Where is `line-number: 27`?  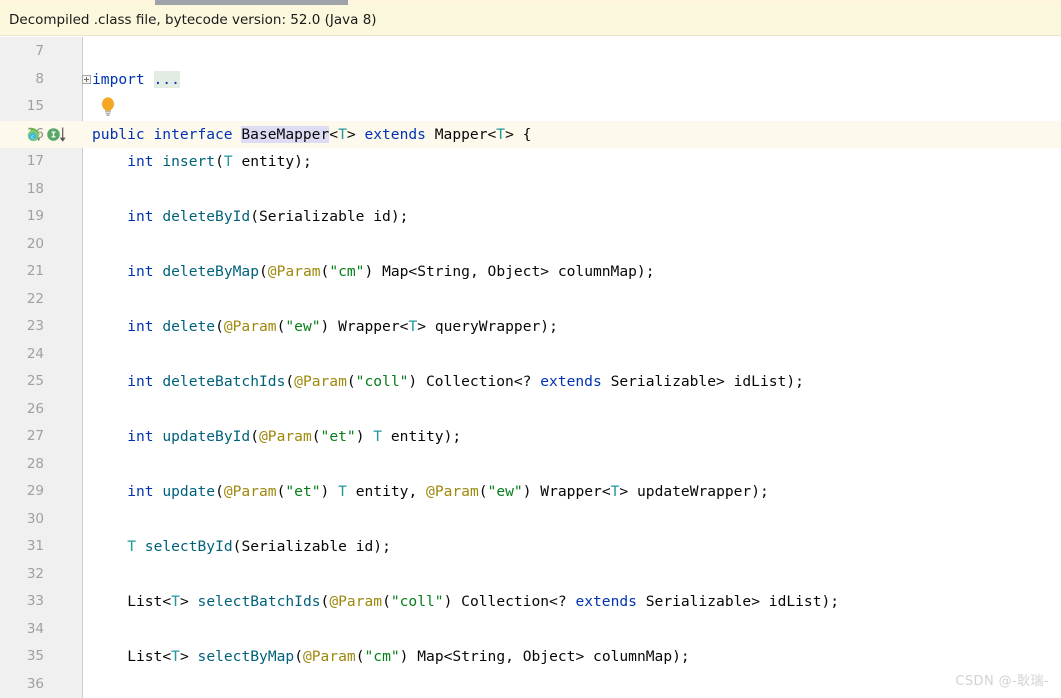
line-number: 27 is located at coordinates (22, 437).